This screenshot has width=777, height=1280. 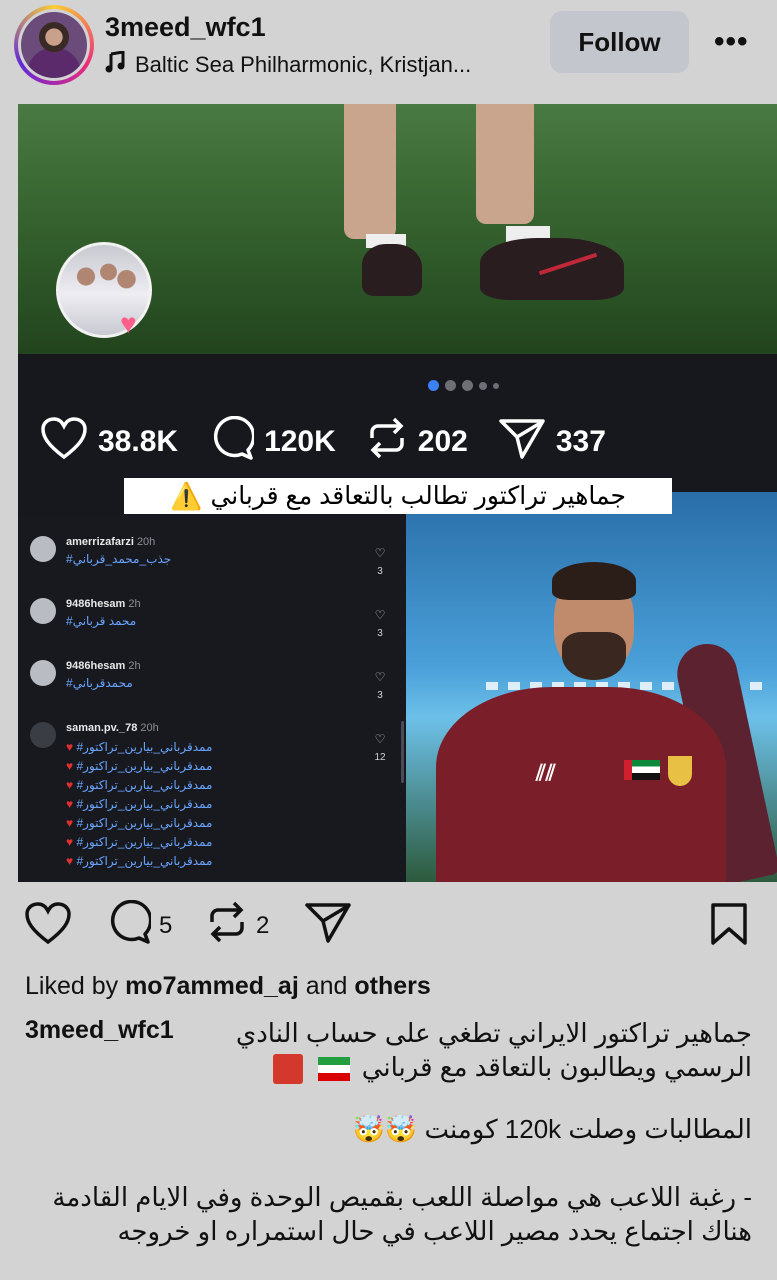 What do you see at coordinates (119, 559) in the screenshot?
I see `comment-text: #جذب_محمد_قرباني` at bounding box center [119, 559].